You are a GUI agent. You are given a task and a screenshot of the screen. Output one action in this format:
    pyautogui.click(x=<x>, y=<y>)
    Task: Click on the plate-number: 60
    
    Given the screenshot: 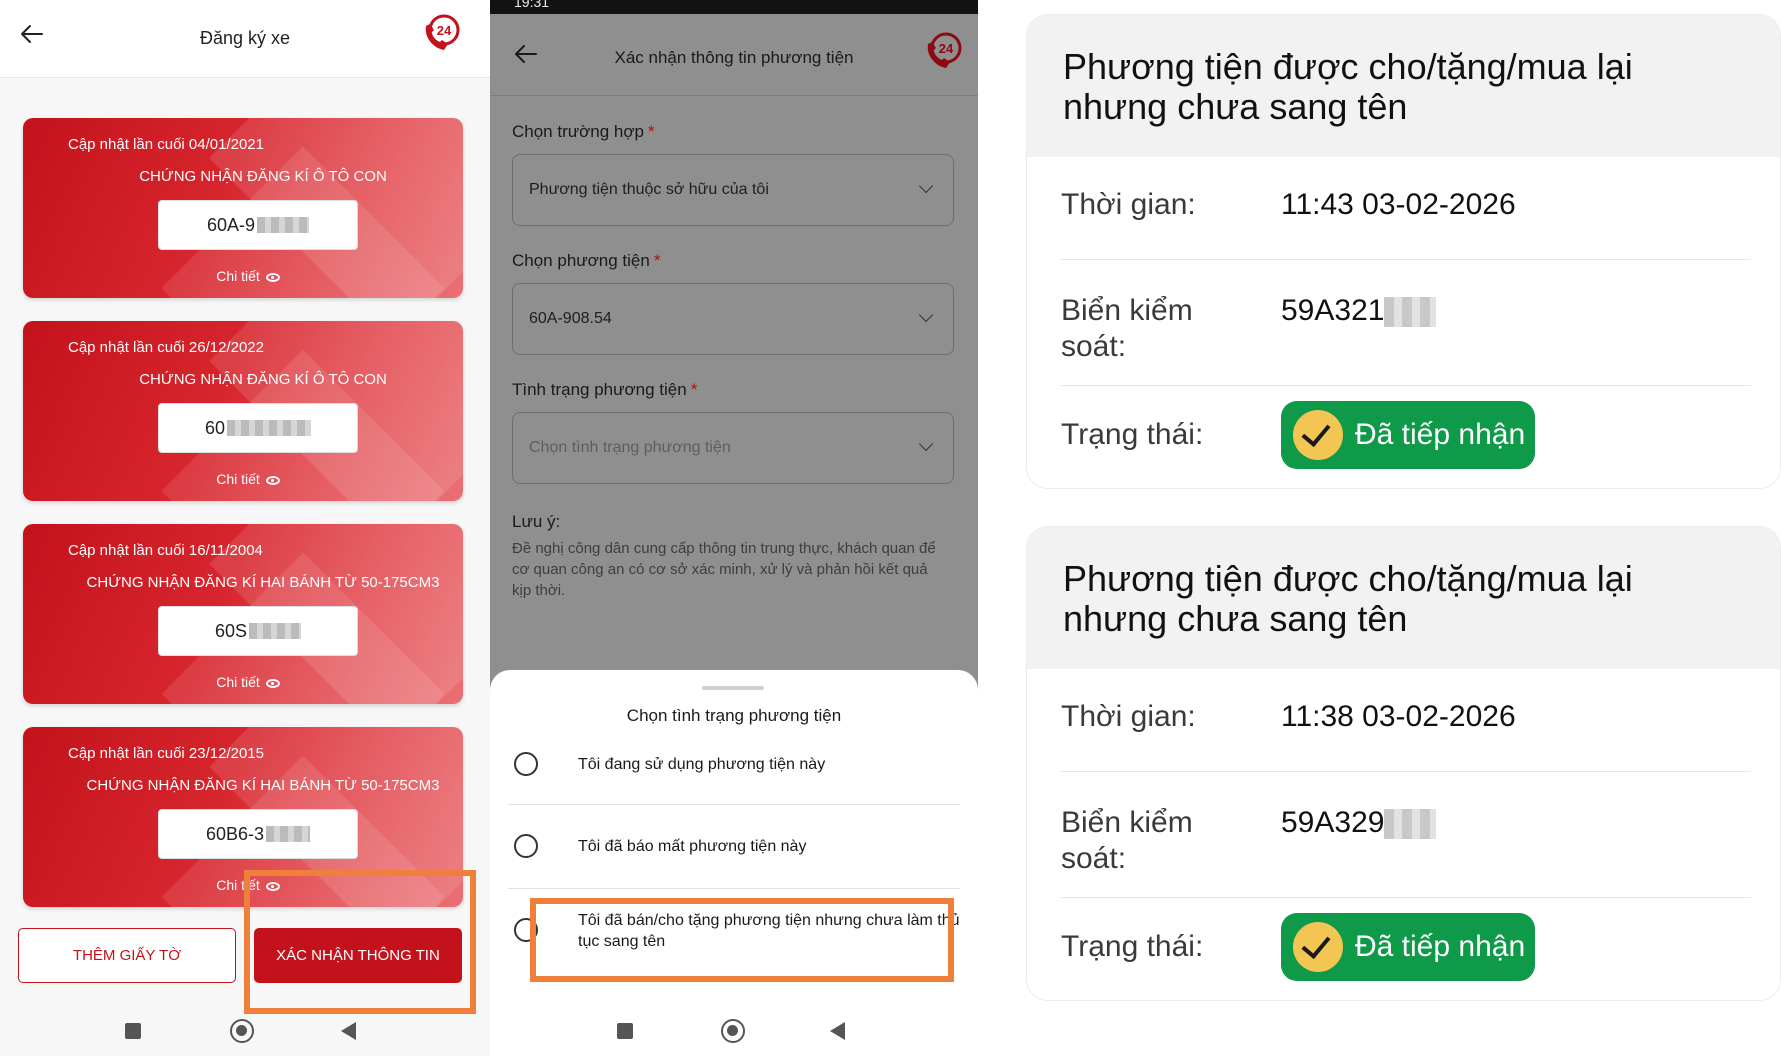 What is the action you would take?
    pyautogui.click(x=258, y=428)
    